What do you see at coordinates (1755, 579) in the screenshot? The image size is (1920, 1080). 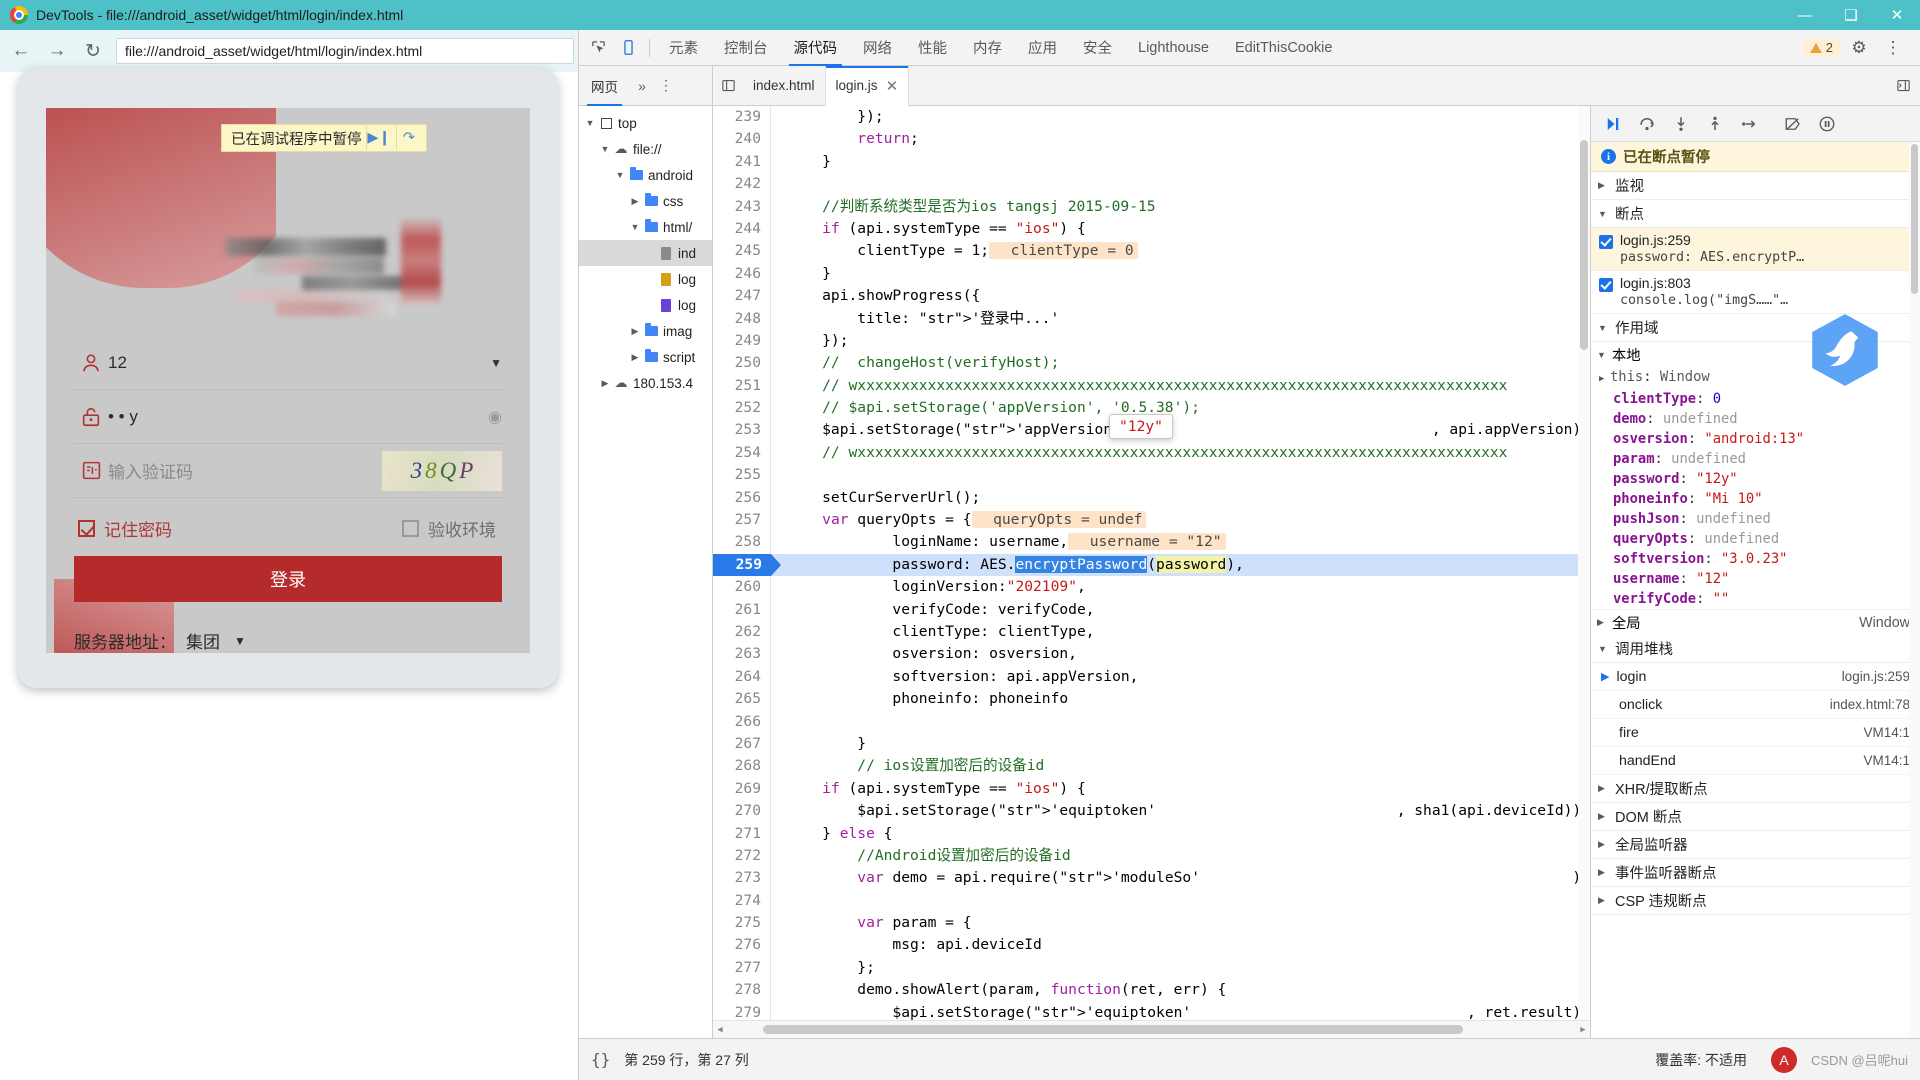 I see `scope-variable-username: username: "12"` at bounding box center [1755, 579].